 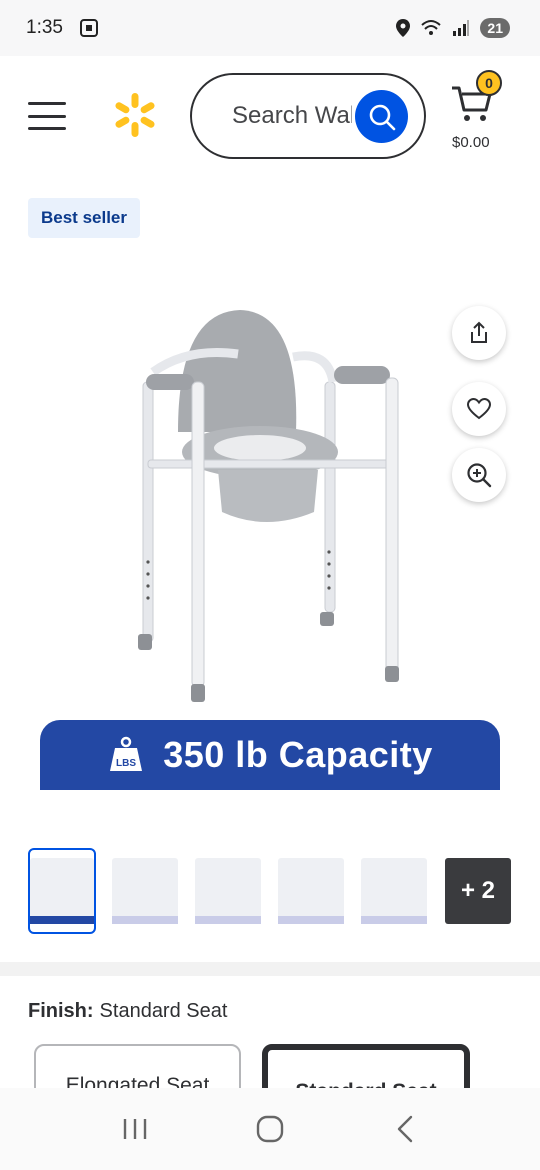 I want to click on share-button, so click(x=479, y=333).